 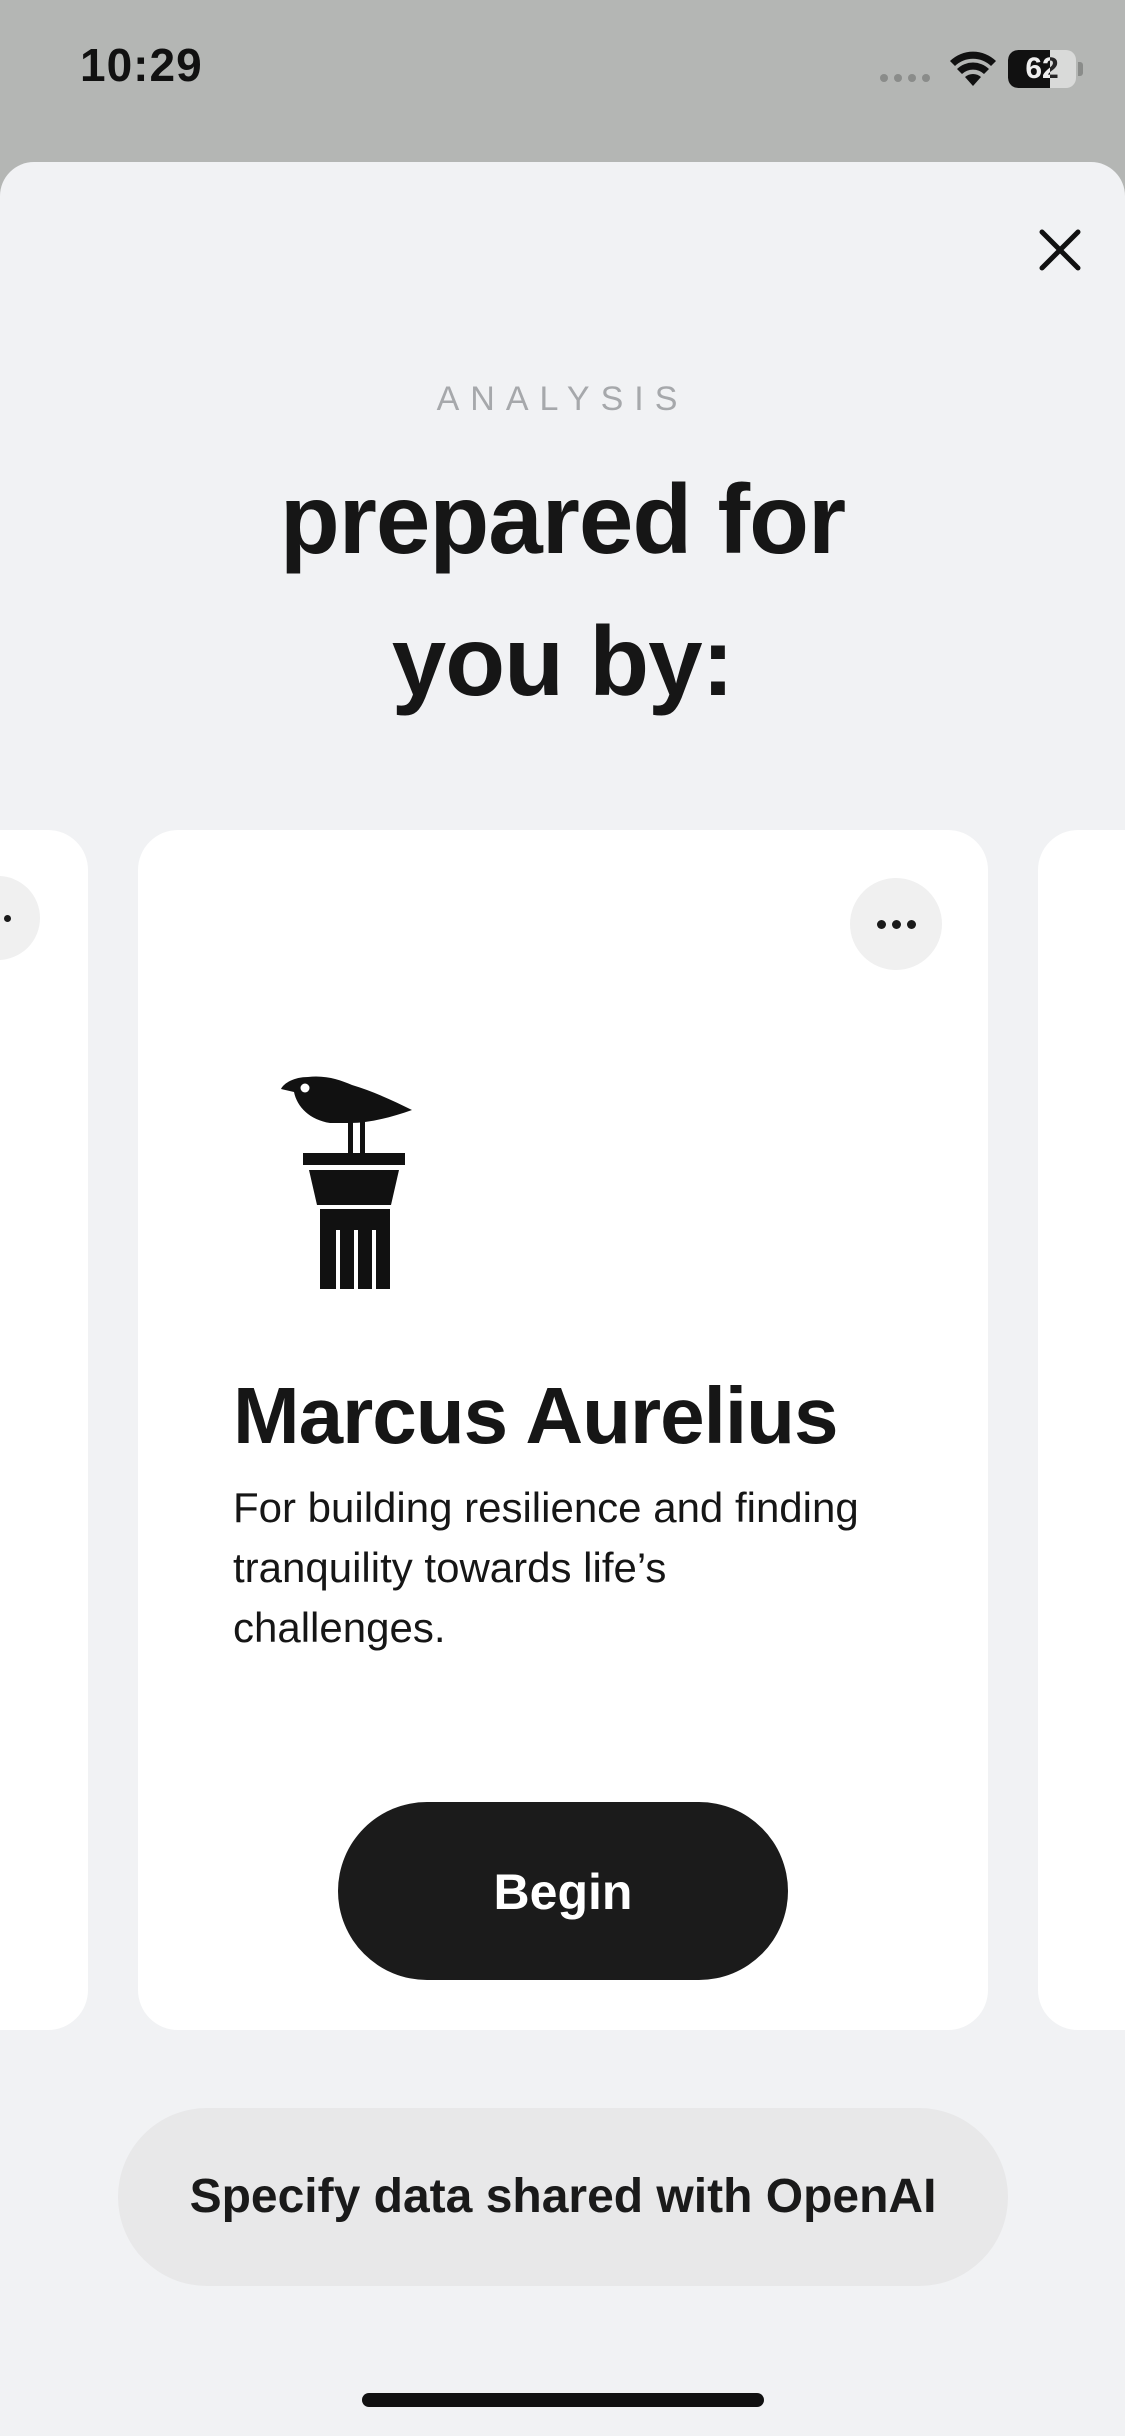 I want to click on status-bar: 10:29 62, so click(x=562, y=75).